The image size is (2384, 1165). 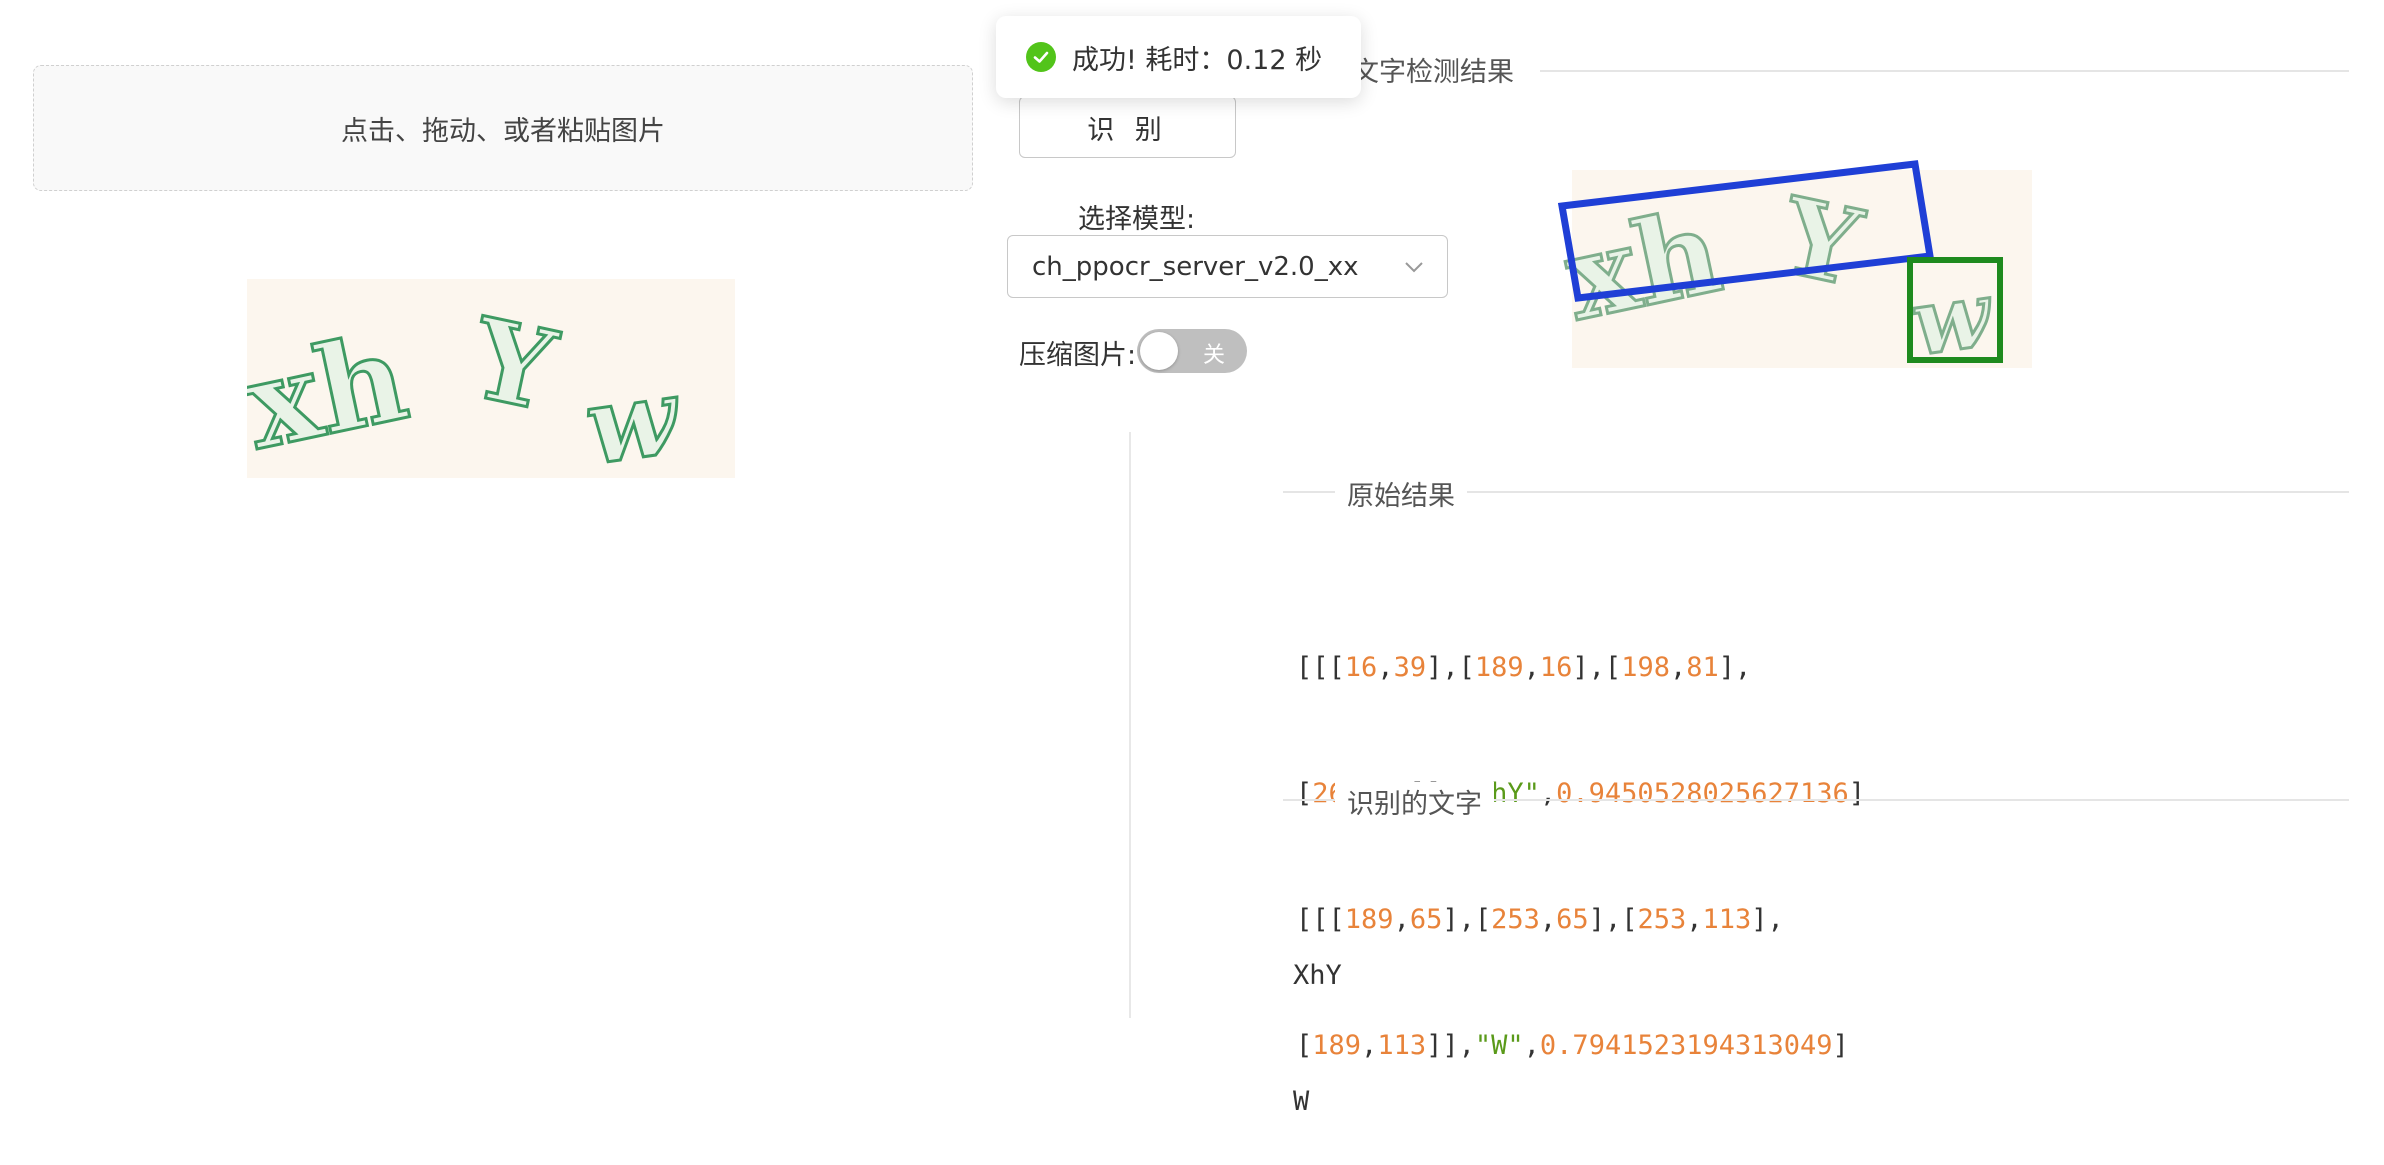 What do you see at coordinates (1944, 71) in the screenshot?
I see `detection-divider` at bounding box center [1944, 71].